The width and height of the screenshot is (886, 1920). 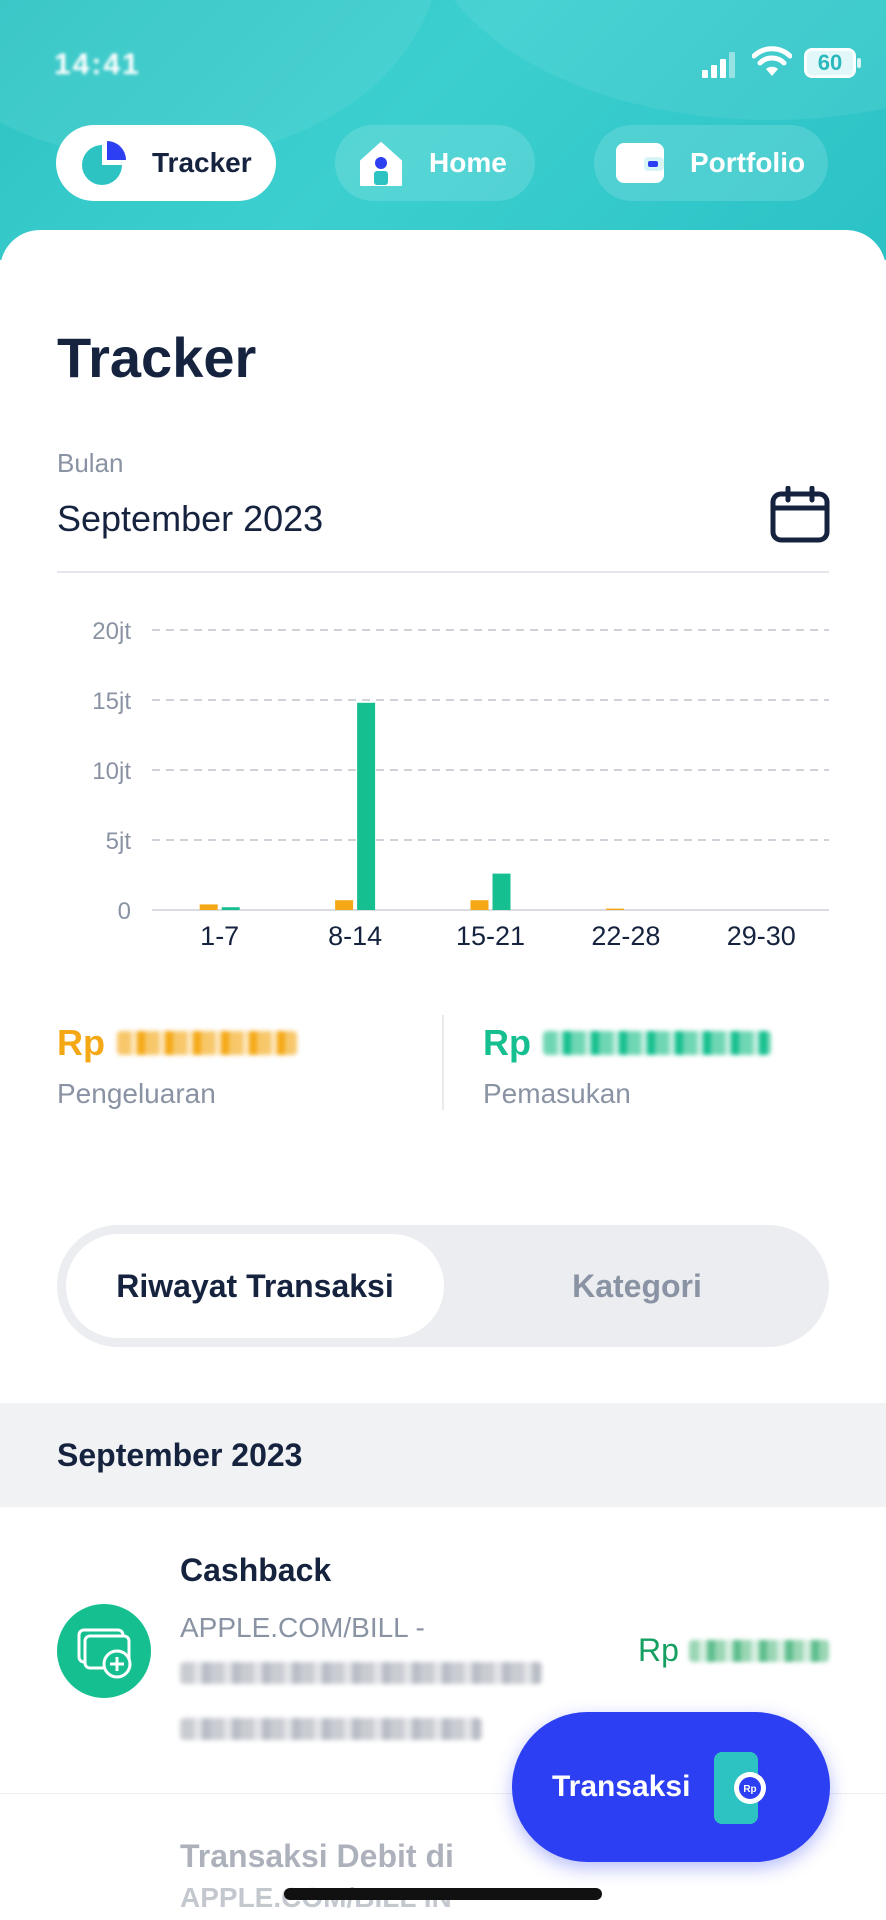 I want to click on x-tick-label: 22-28, so click(x=625, y=936).